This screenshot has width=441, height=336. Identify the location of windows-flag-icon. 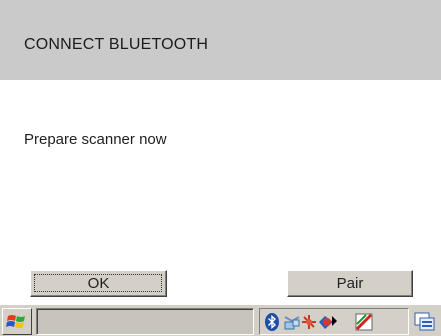
(15, 321).